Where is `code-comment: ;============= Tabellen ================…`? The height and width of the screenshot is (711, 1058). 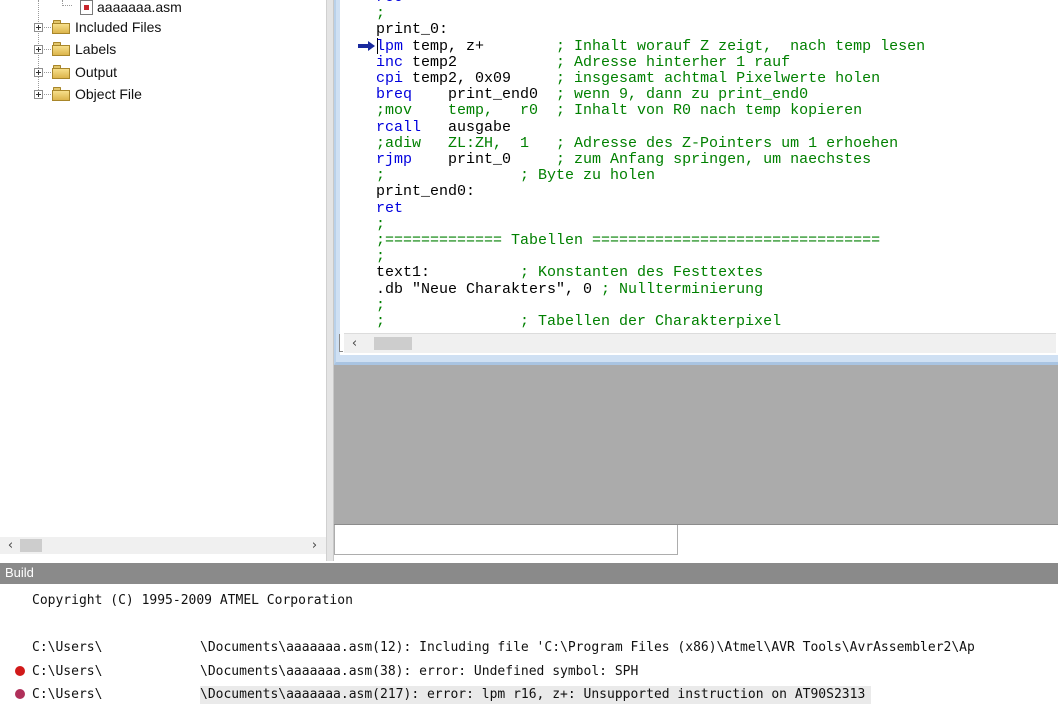
code-comment: ;============= Tabellen ================… is located at coordinates (628, 240).